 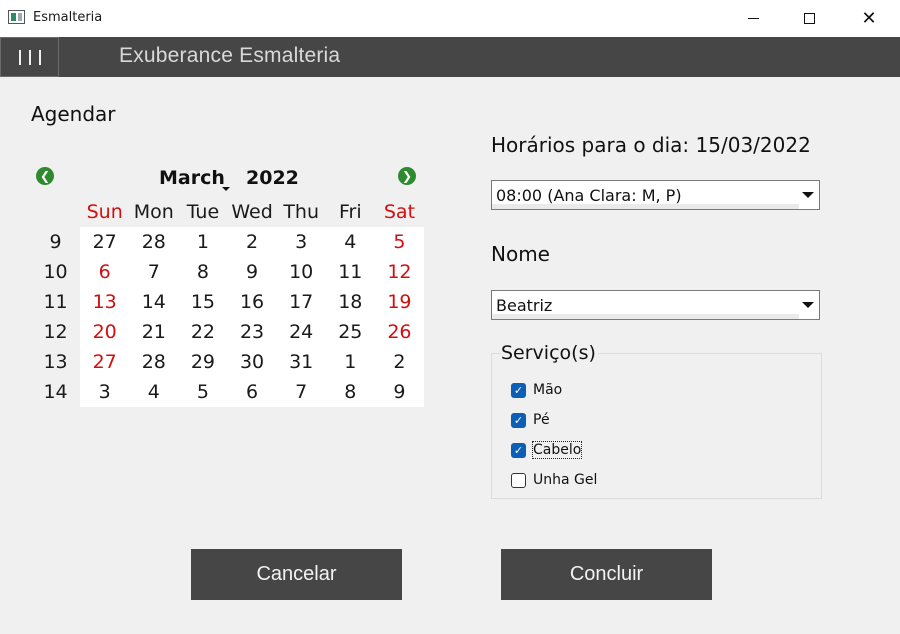 I want to click on calendar-day: 21, so click(x=154, y=332).